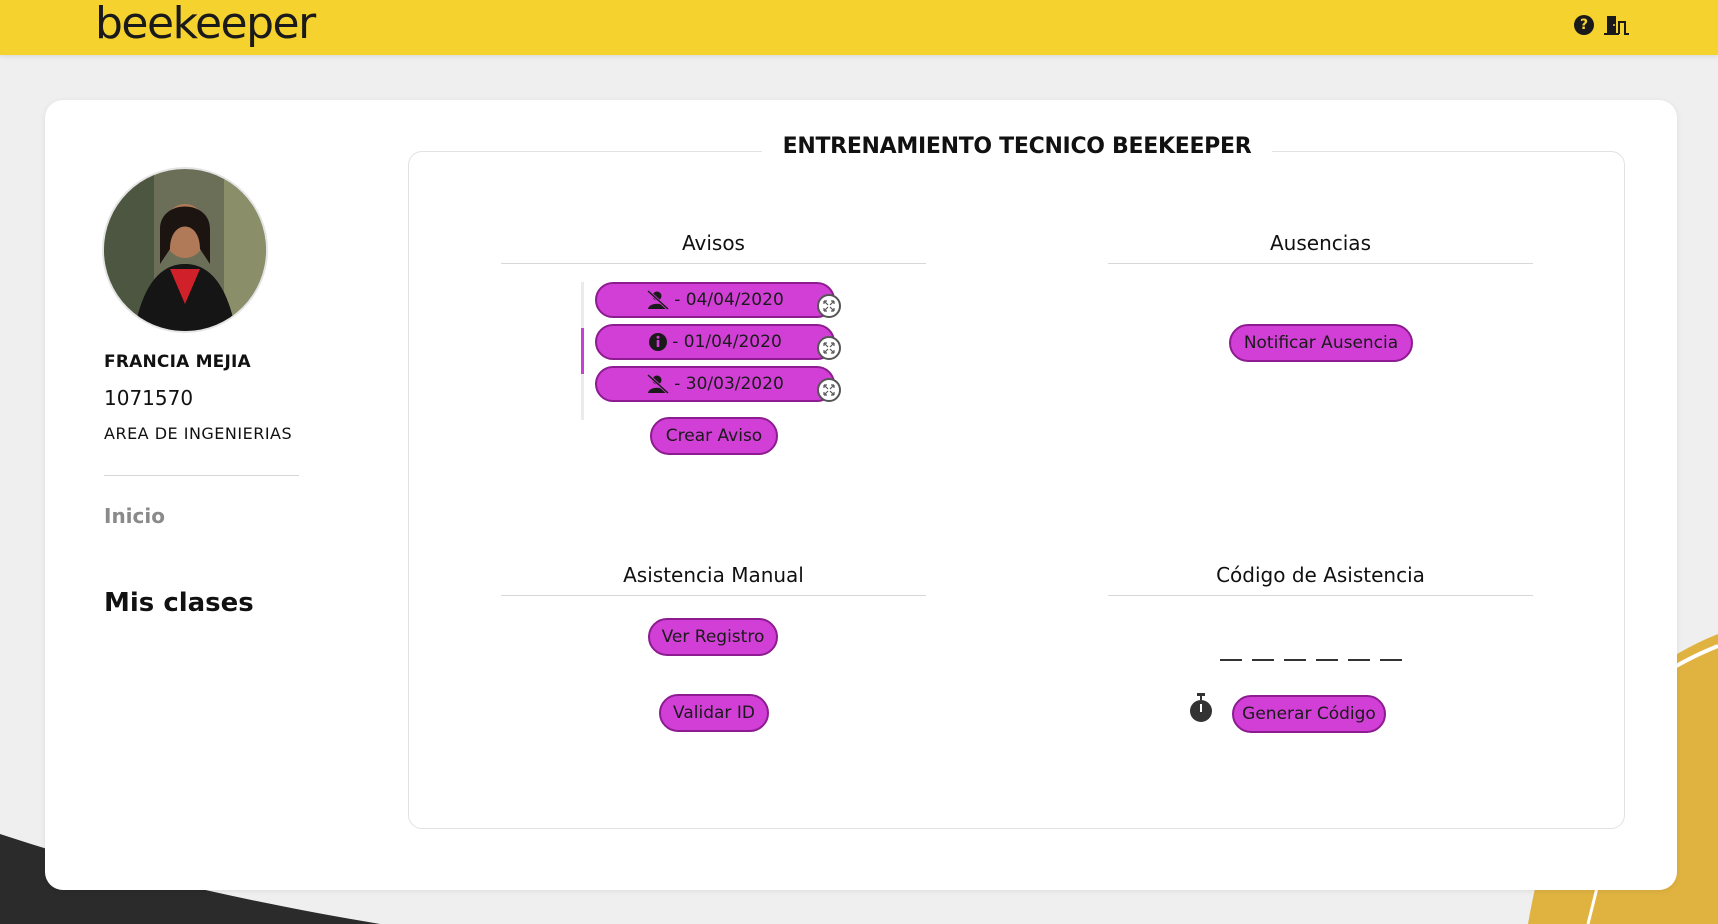 The image size is (1718, 924). Describe the element at coordinates (1617, 25) in the screenshot. I see `door-exit-icon` at that location.